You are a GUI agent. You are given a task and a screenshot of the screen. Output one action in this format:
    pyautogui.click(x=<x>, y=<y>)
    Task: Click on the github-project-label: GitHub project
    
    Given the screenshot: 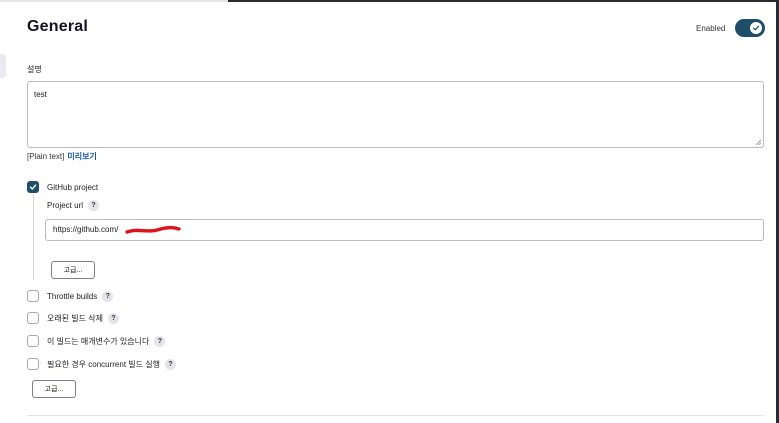 What is the action you would take?
    pyautogui.click(x=73, y=187)
    